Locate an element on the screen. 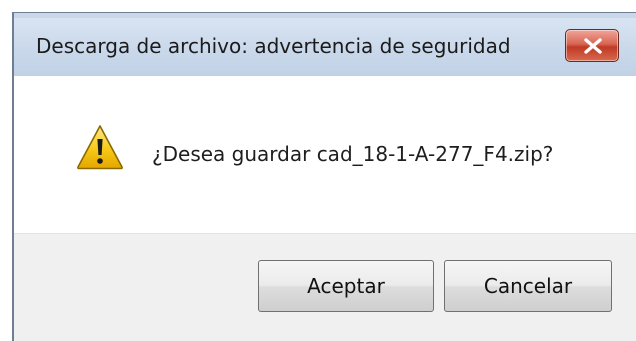 This screenshot has height=341, width=636. warning-icon is located at coordinates (100, 147).